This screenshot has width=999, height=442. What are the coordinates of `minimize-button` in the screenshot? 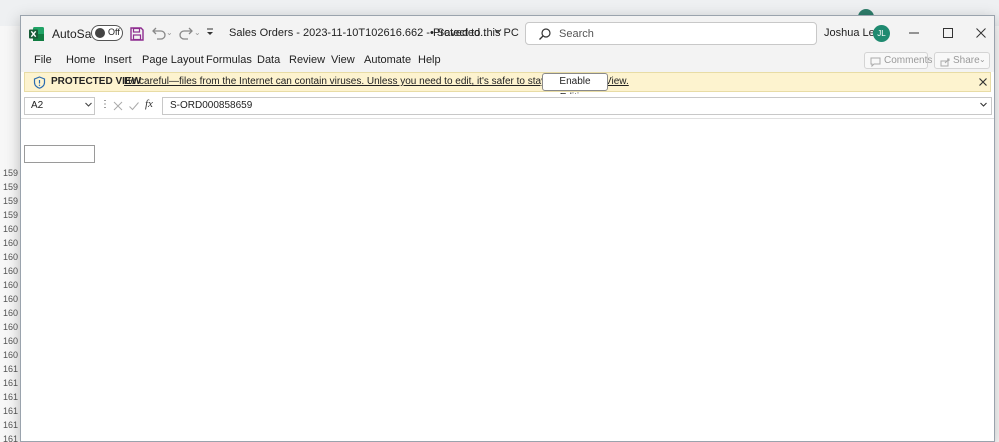 It's located at (914, 33).